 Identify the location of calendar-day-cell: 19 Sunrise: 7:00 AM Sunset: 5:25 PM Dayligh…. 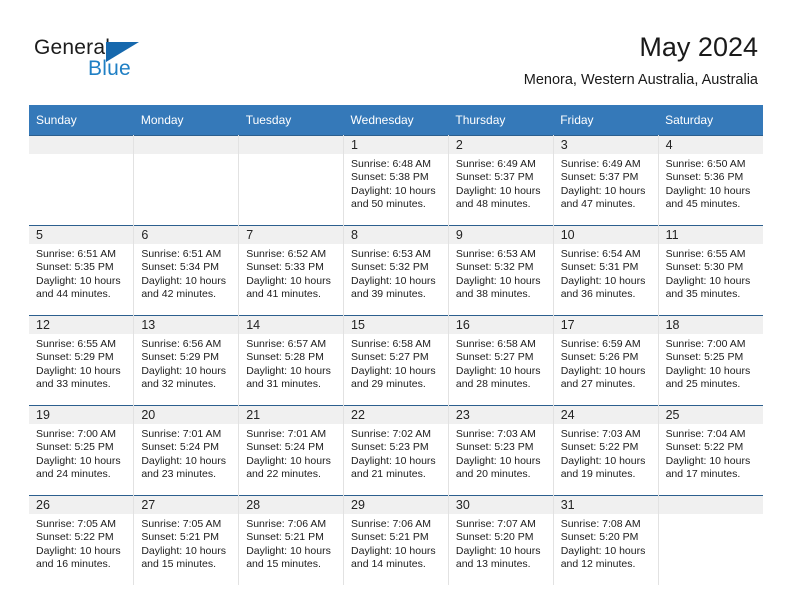
(82, 450).